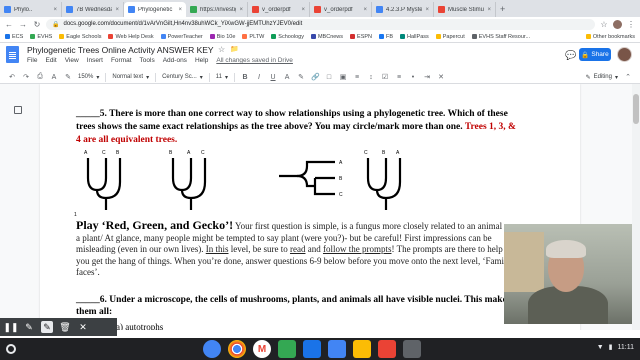  Describe the element at coordinates (287, 77) in the screenshot. I see `text-color-icon: A` at that location.